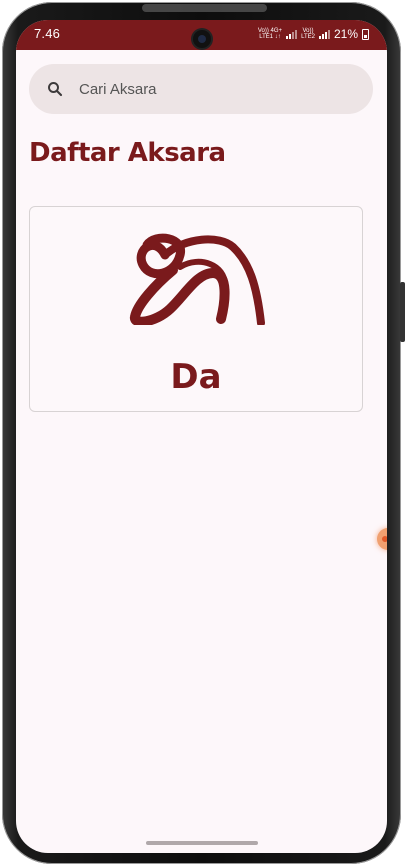 Image resolution: width=405 pixels, height=867 pixels. I want to click on status-bar: 7.46 Vo)) 4G+ LTE1 ↓↑ Vo)) LTE2 21%, so click(201, 35).